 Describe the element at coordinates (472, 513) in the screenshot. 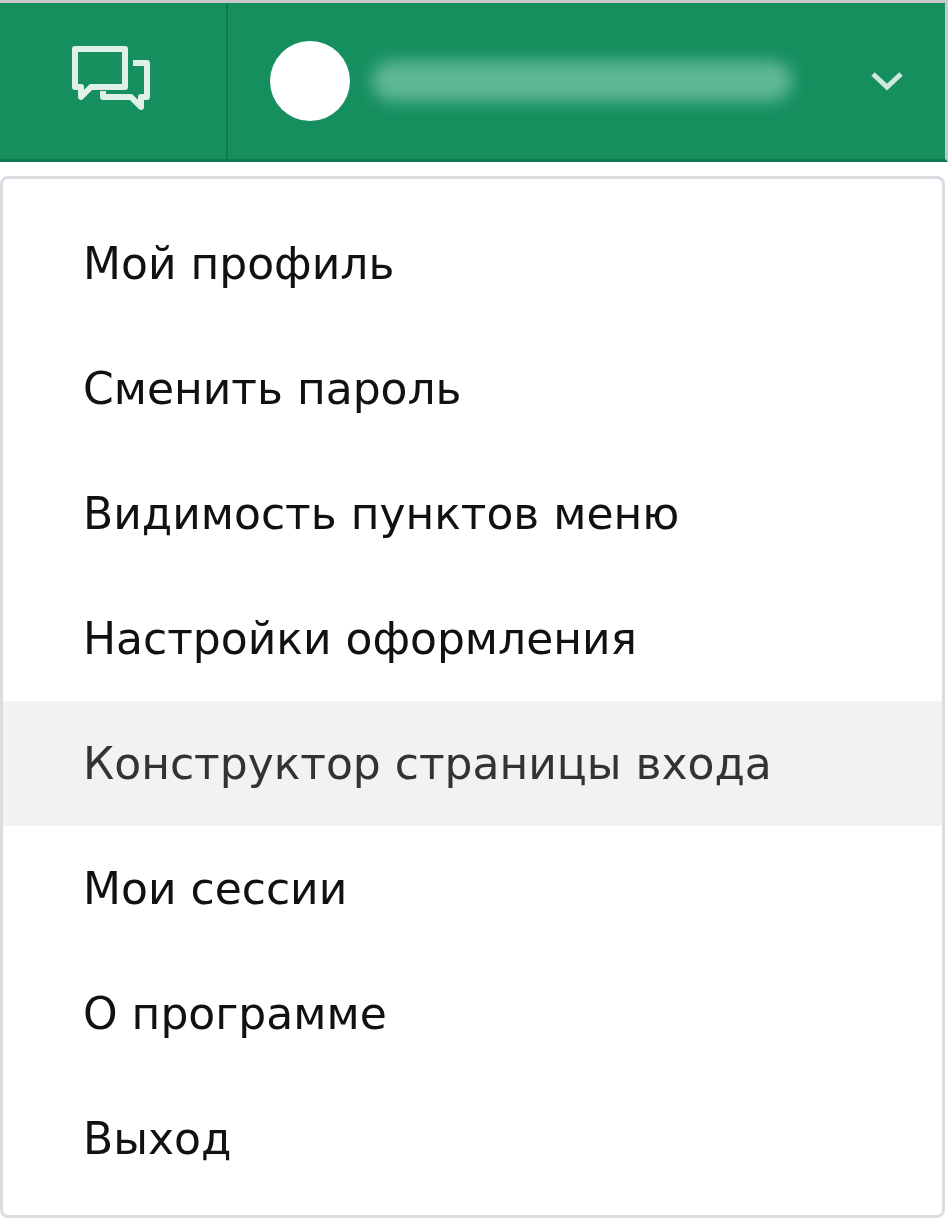

I see `menu-item: Видимость пунктов меню` at that location.